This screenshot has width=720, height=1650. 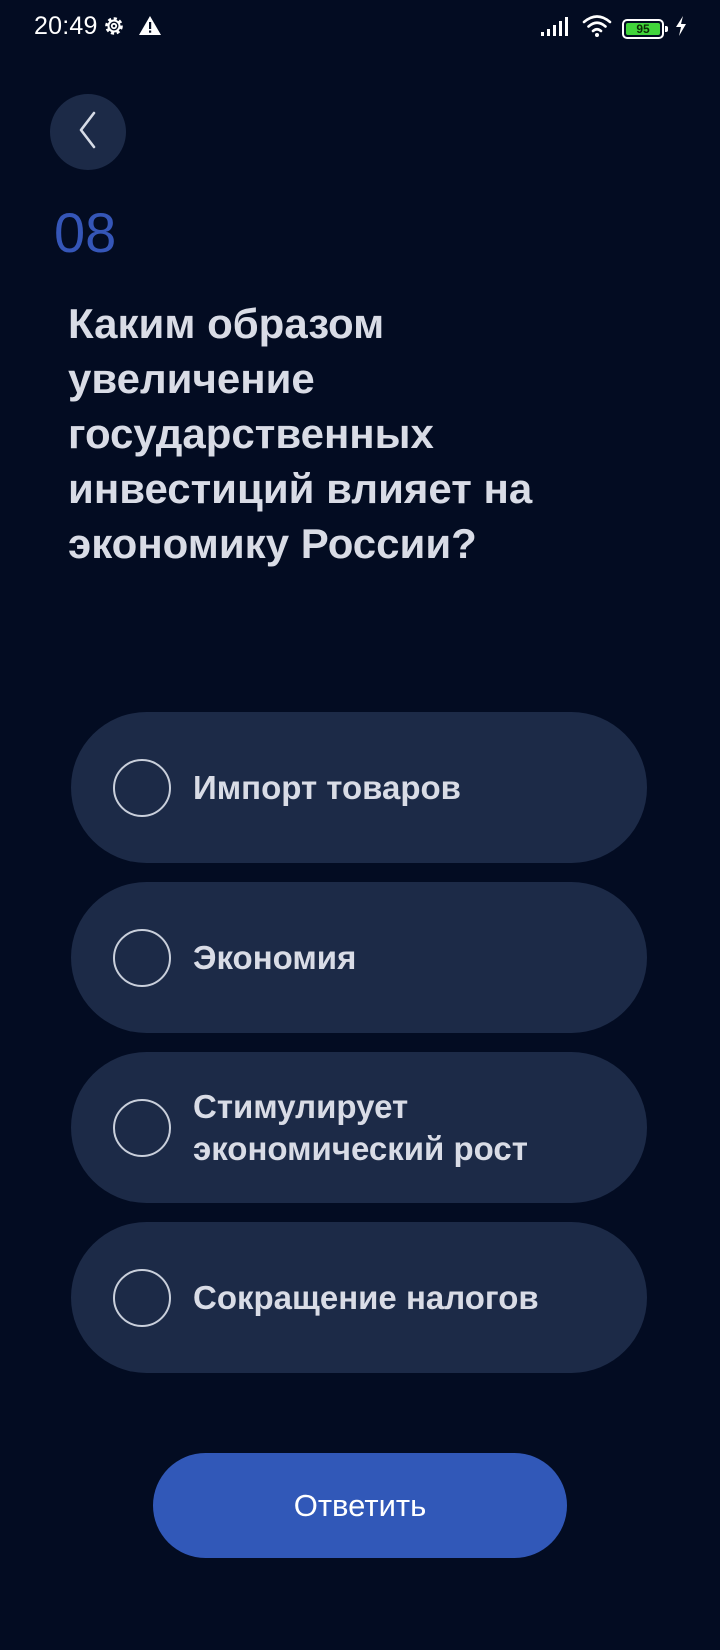 I want to click on back-button, so click(x=88, y=132).